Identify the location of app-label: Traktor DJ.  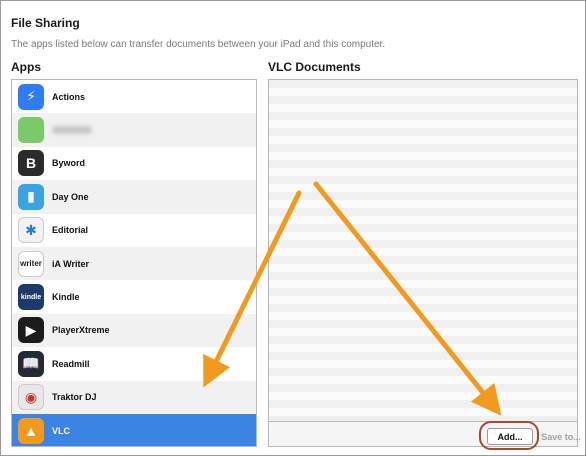
(74, 397).